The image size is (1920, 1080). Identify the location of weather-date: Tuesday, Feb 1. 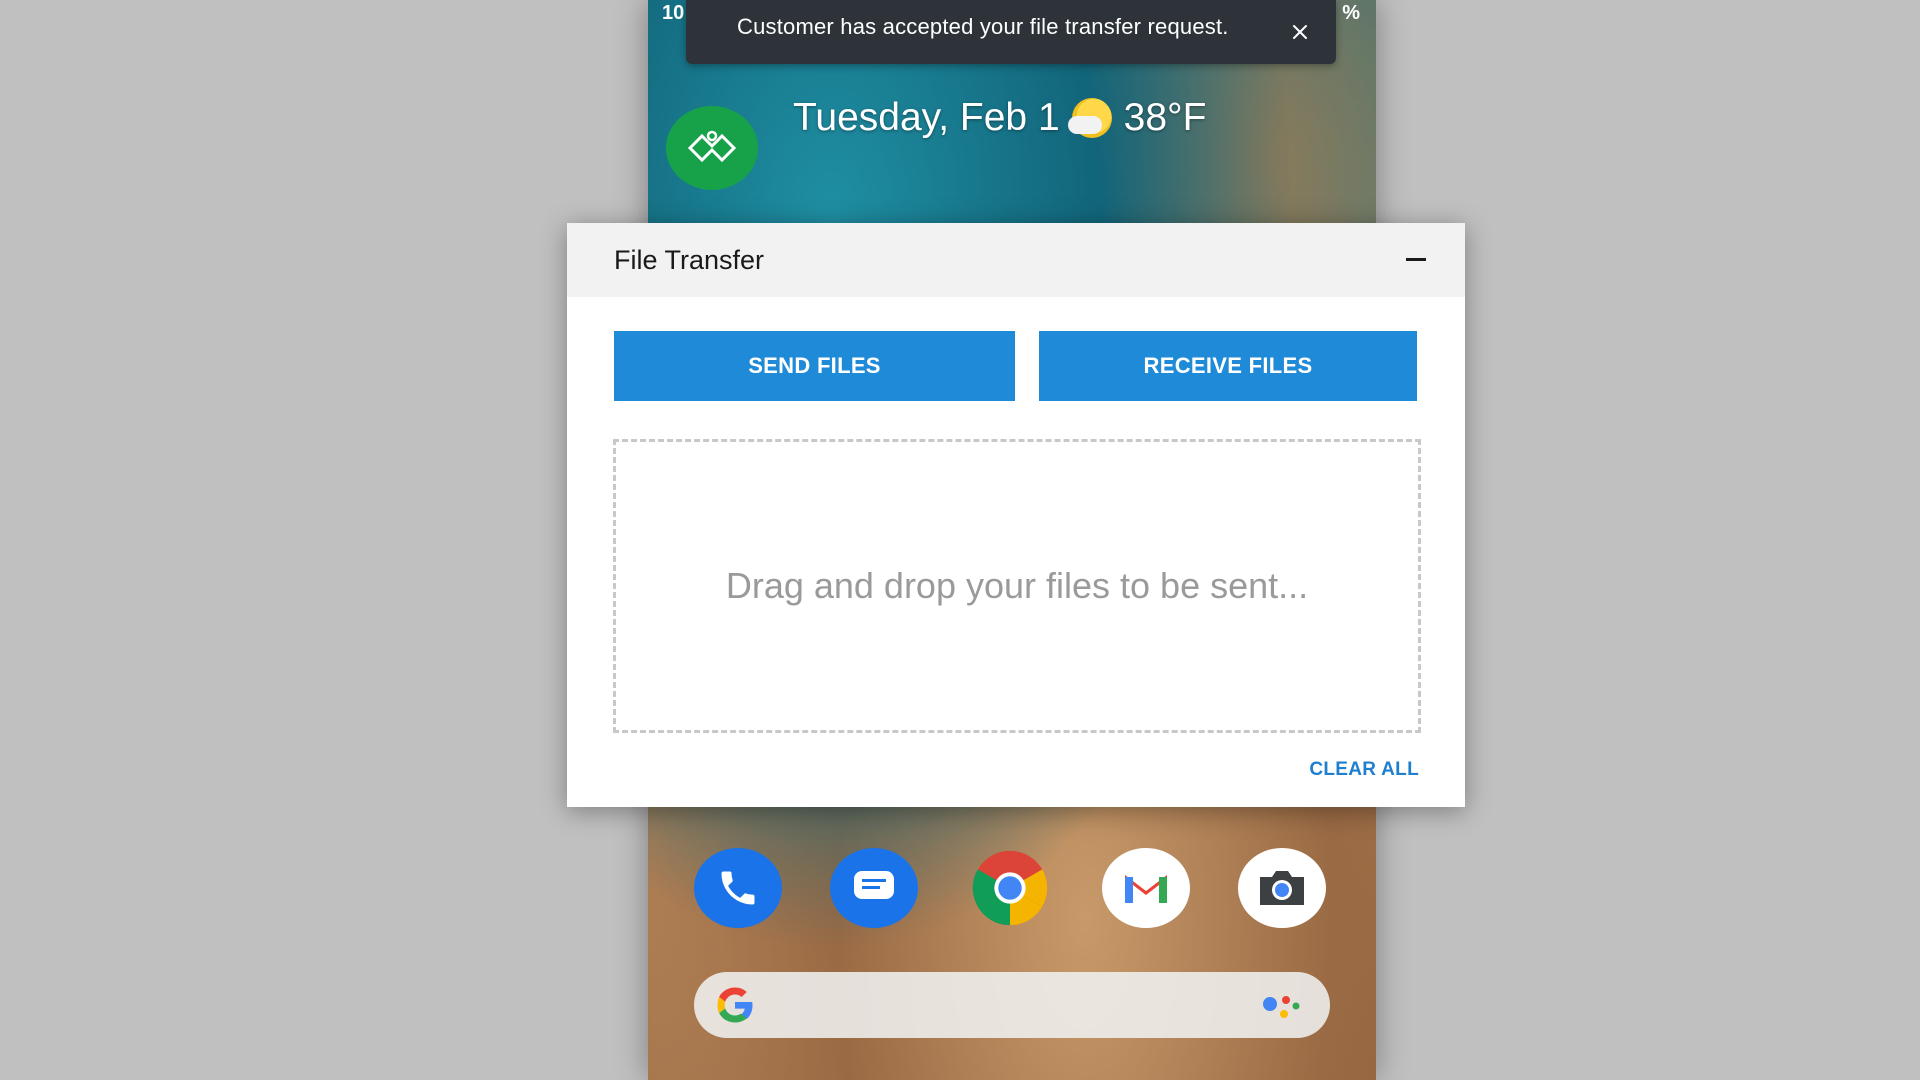
(926, 117).